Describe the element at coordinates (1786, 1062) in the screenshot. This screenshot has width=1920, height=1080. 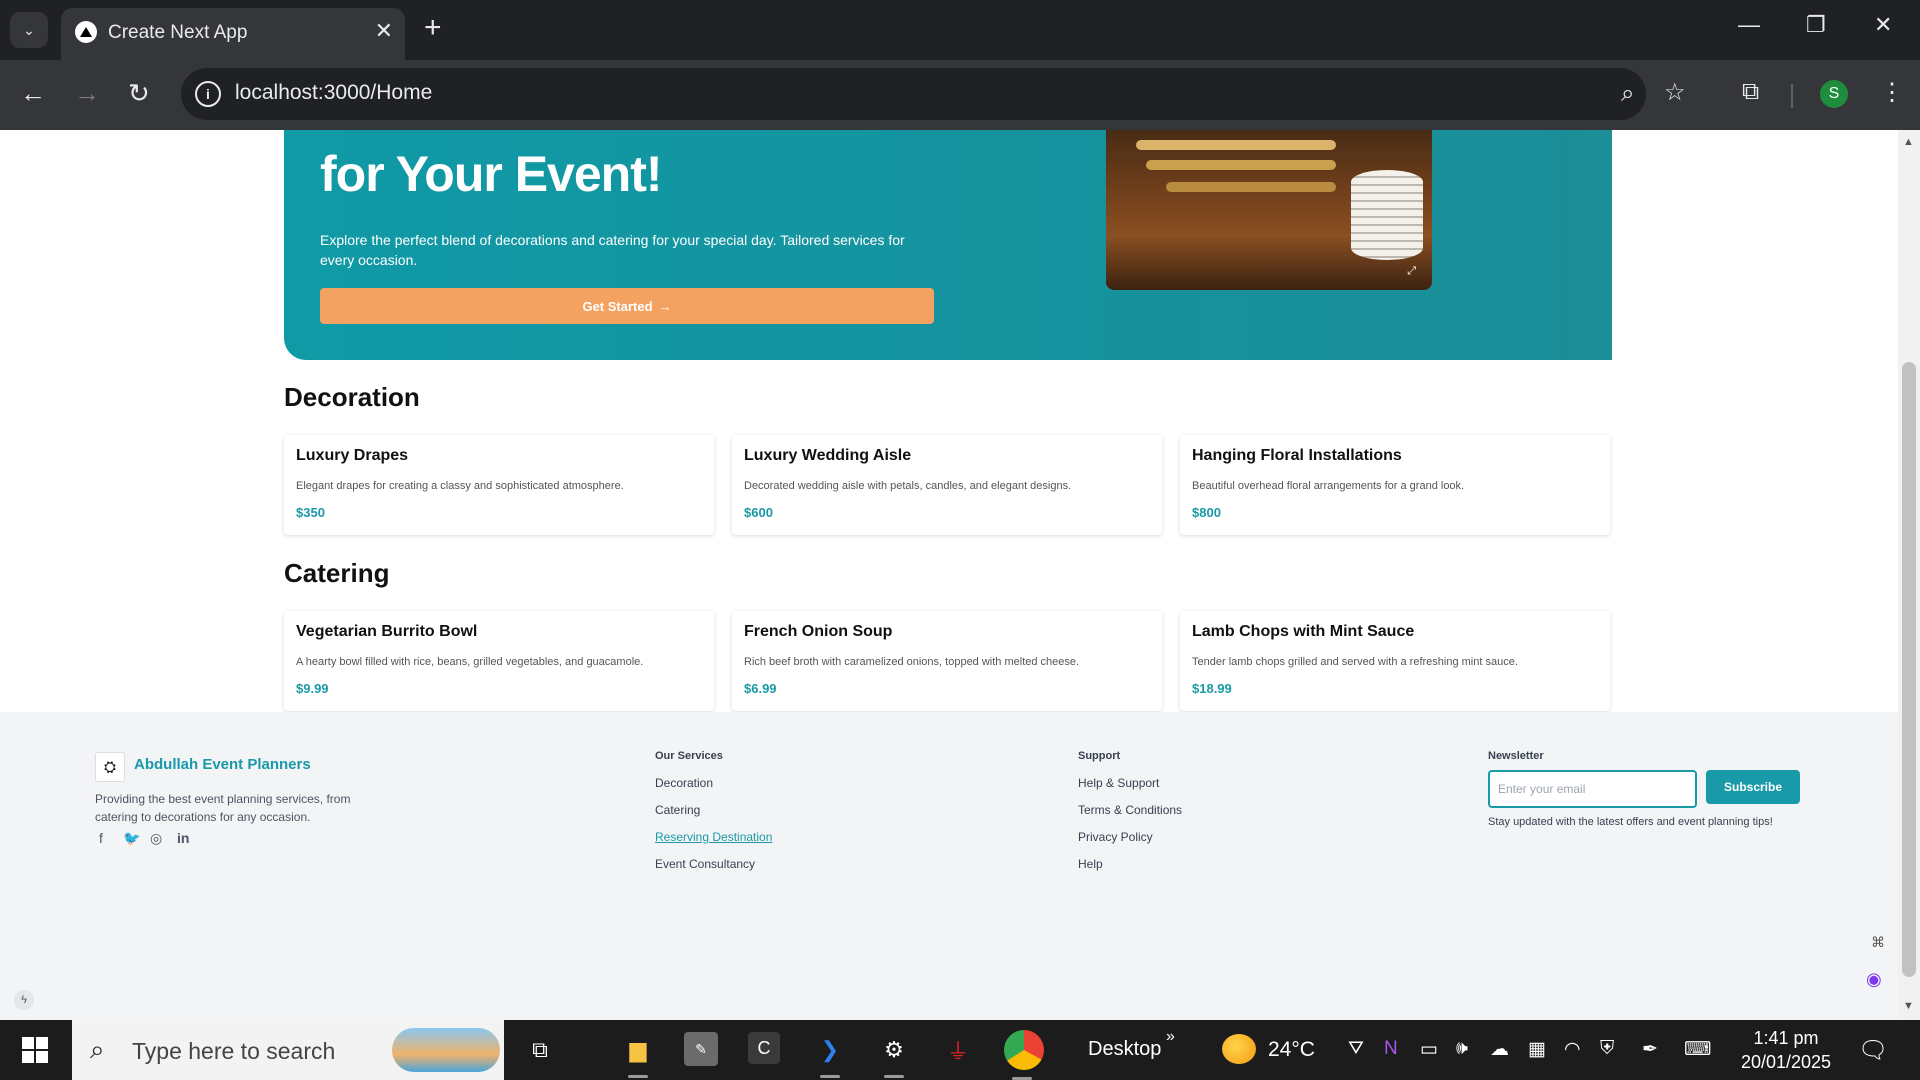
I see `clock-date: 20/01/2025` at that location.